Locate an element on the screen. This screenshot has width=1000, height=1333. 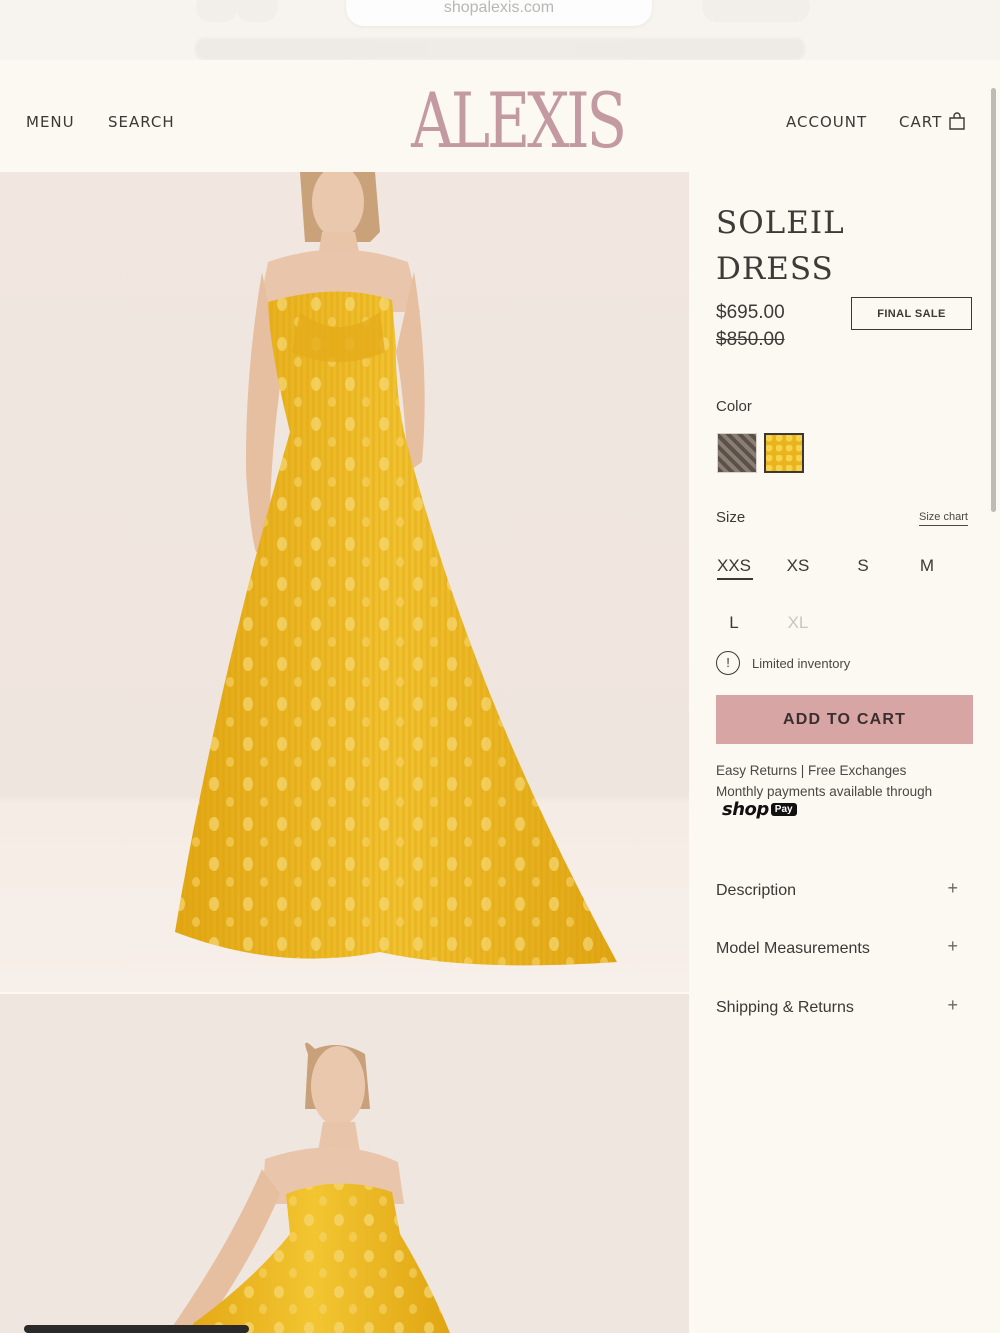
search-link: SEARCH is located at coordinates (141, 122).